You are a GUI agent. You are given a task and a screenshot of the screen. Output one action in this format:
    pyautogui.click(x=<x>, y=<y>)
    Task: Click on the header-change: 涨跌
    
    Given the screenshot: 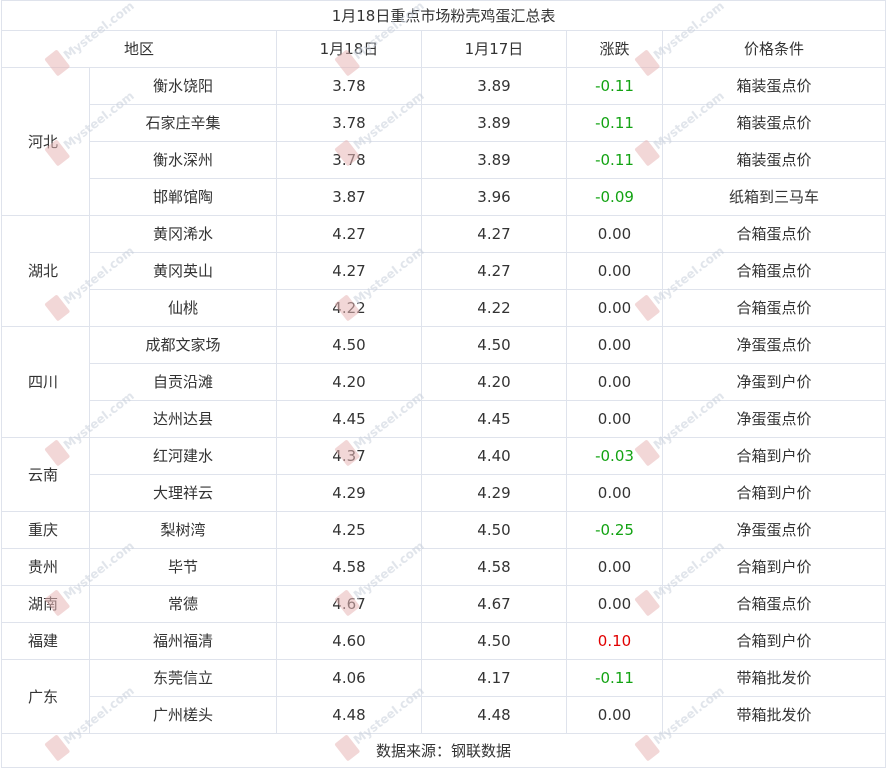 What is the action you would take?
    pyautogui.click(x=614, y=49)
    